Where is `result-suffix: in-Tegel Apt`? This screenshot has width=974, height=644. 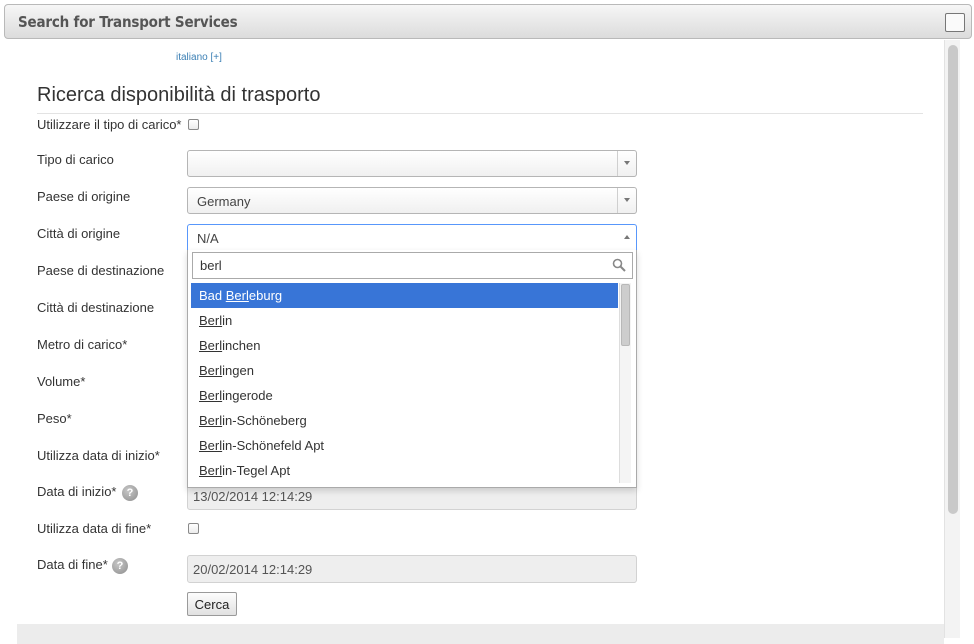 result-suffix: in-Tegel Apt is located at coordinates (256, 470).